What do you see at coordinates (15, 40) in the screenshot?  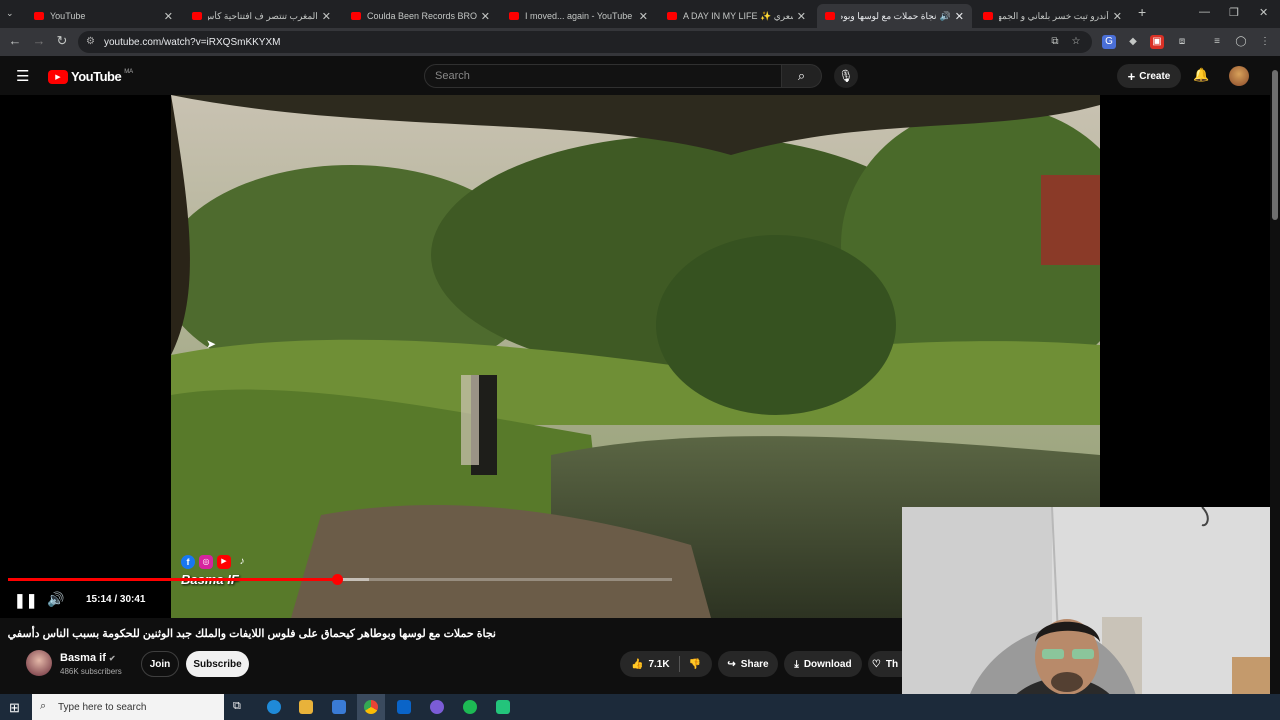 I see `back-icon: ←` at bounding box center [15, 40].